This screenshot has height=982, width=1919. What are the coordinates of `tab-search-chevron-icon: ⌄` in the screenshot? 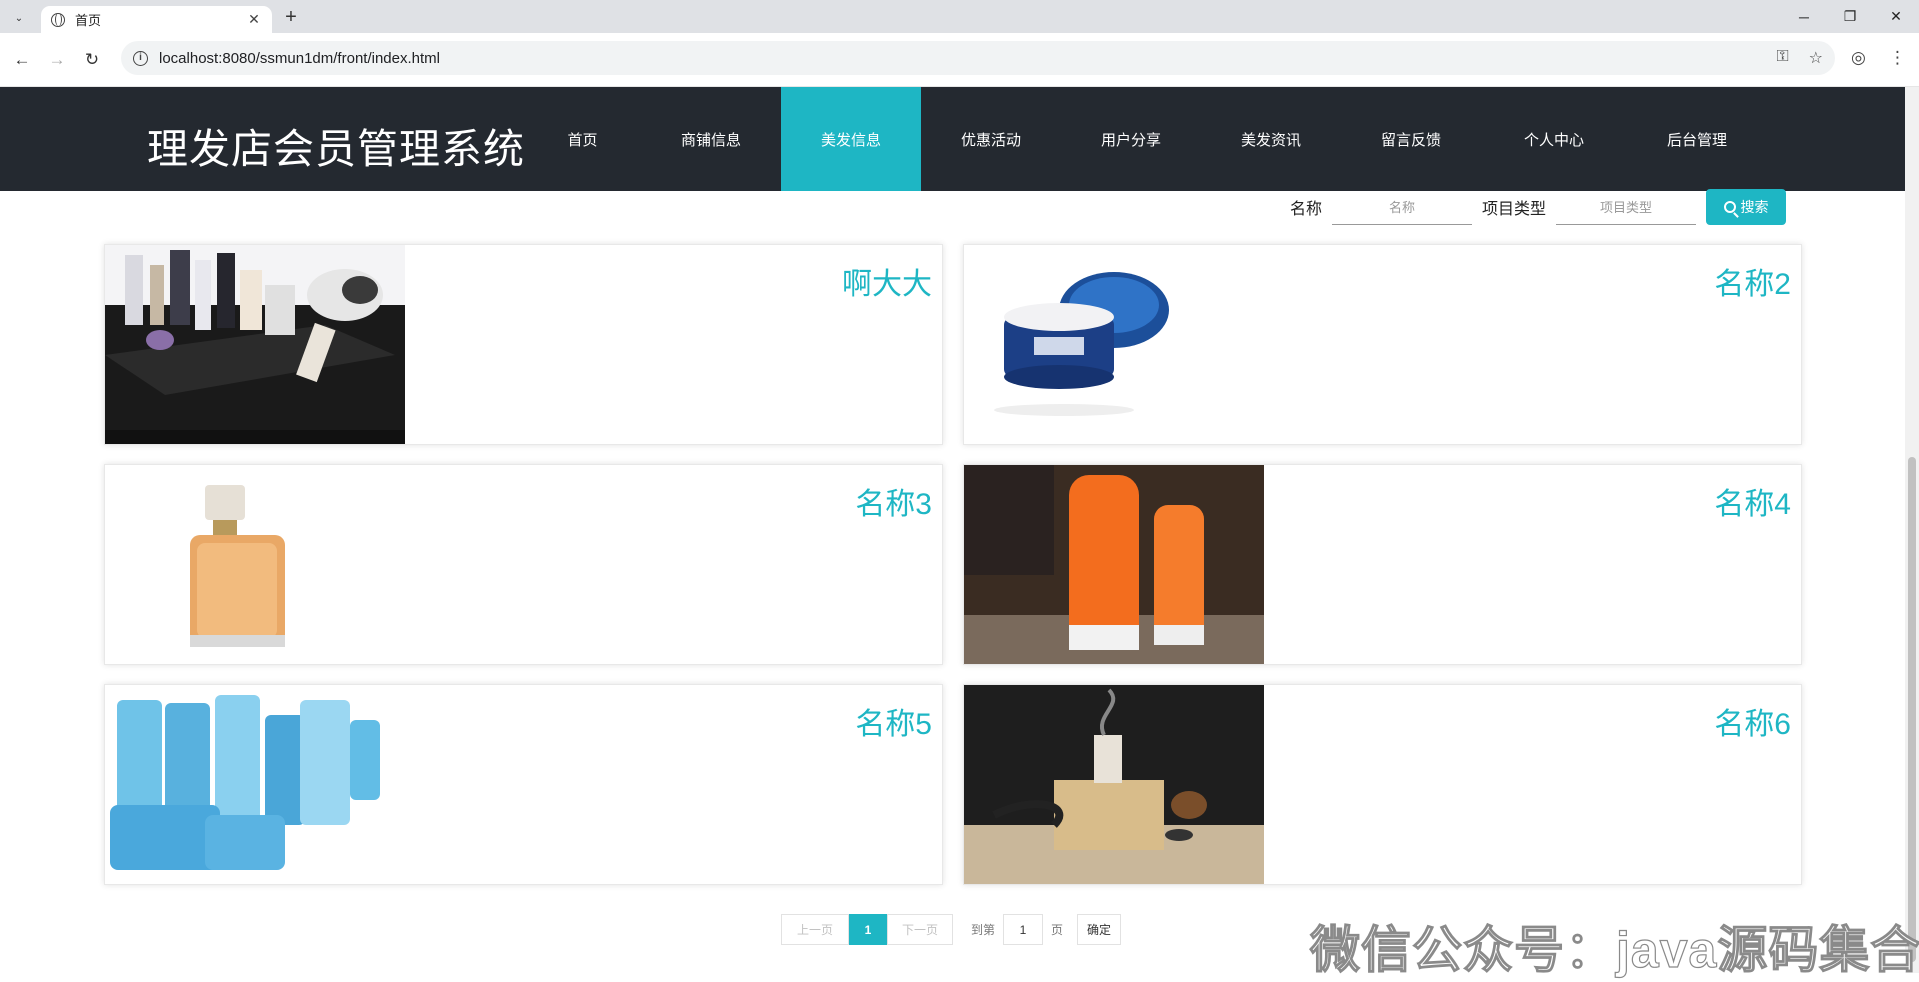 It's located at (19, 18).